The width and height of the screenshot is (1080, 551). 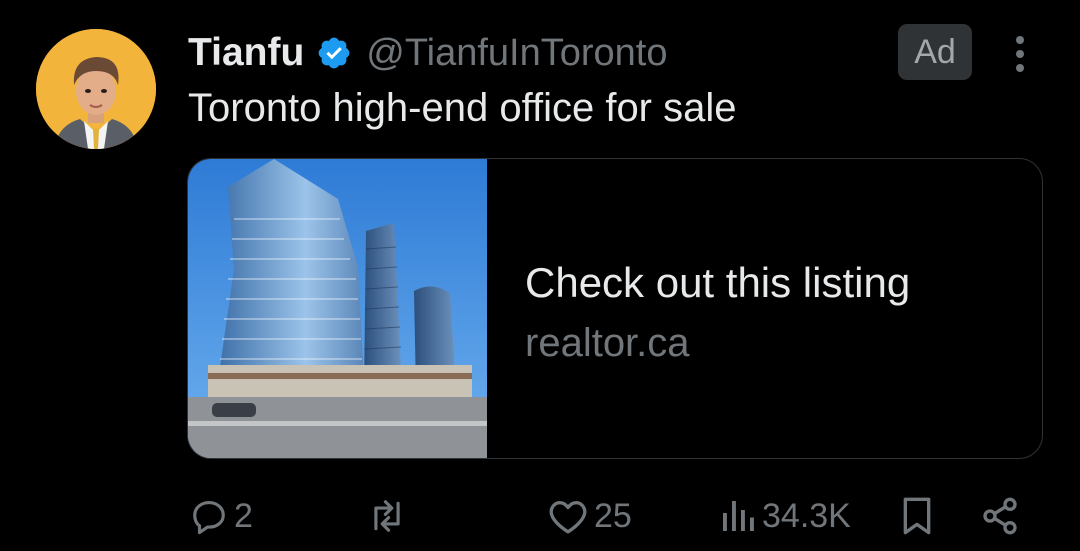 I want to click on views-button: 34.3K, so click(x=785, y=516).